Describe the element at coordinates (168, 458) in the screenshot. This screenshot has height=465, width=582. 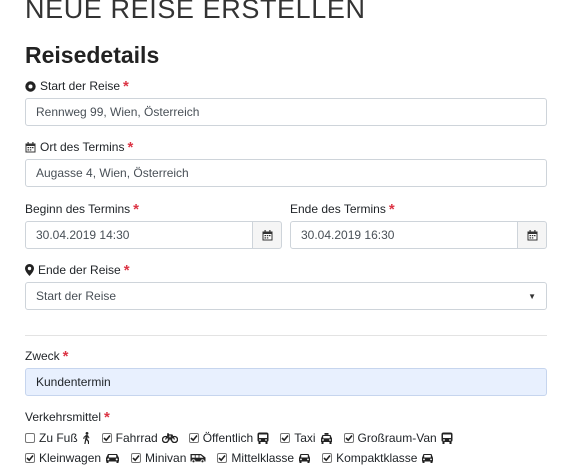
I see `transport-option-minivan: Minivan` at that location.